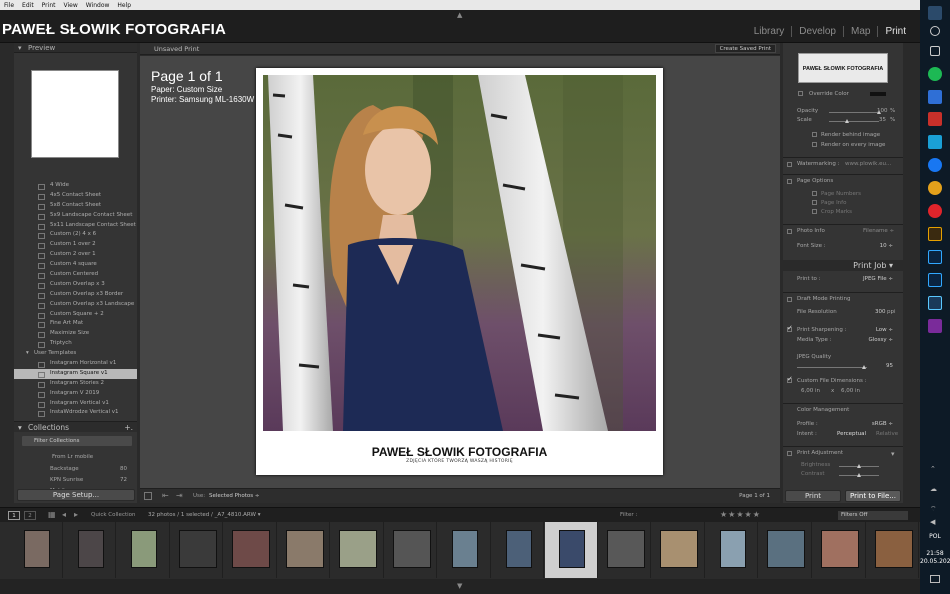 The height and width of the screenshot is (594, 950). Describe the element at coordinates (64, 514) in the screenshot. I see `back-icon: ◂` at that location.